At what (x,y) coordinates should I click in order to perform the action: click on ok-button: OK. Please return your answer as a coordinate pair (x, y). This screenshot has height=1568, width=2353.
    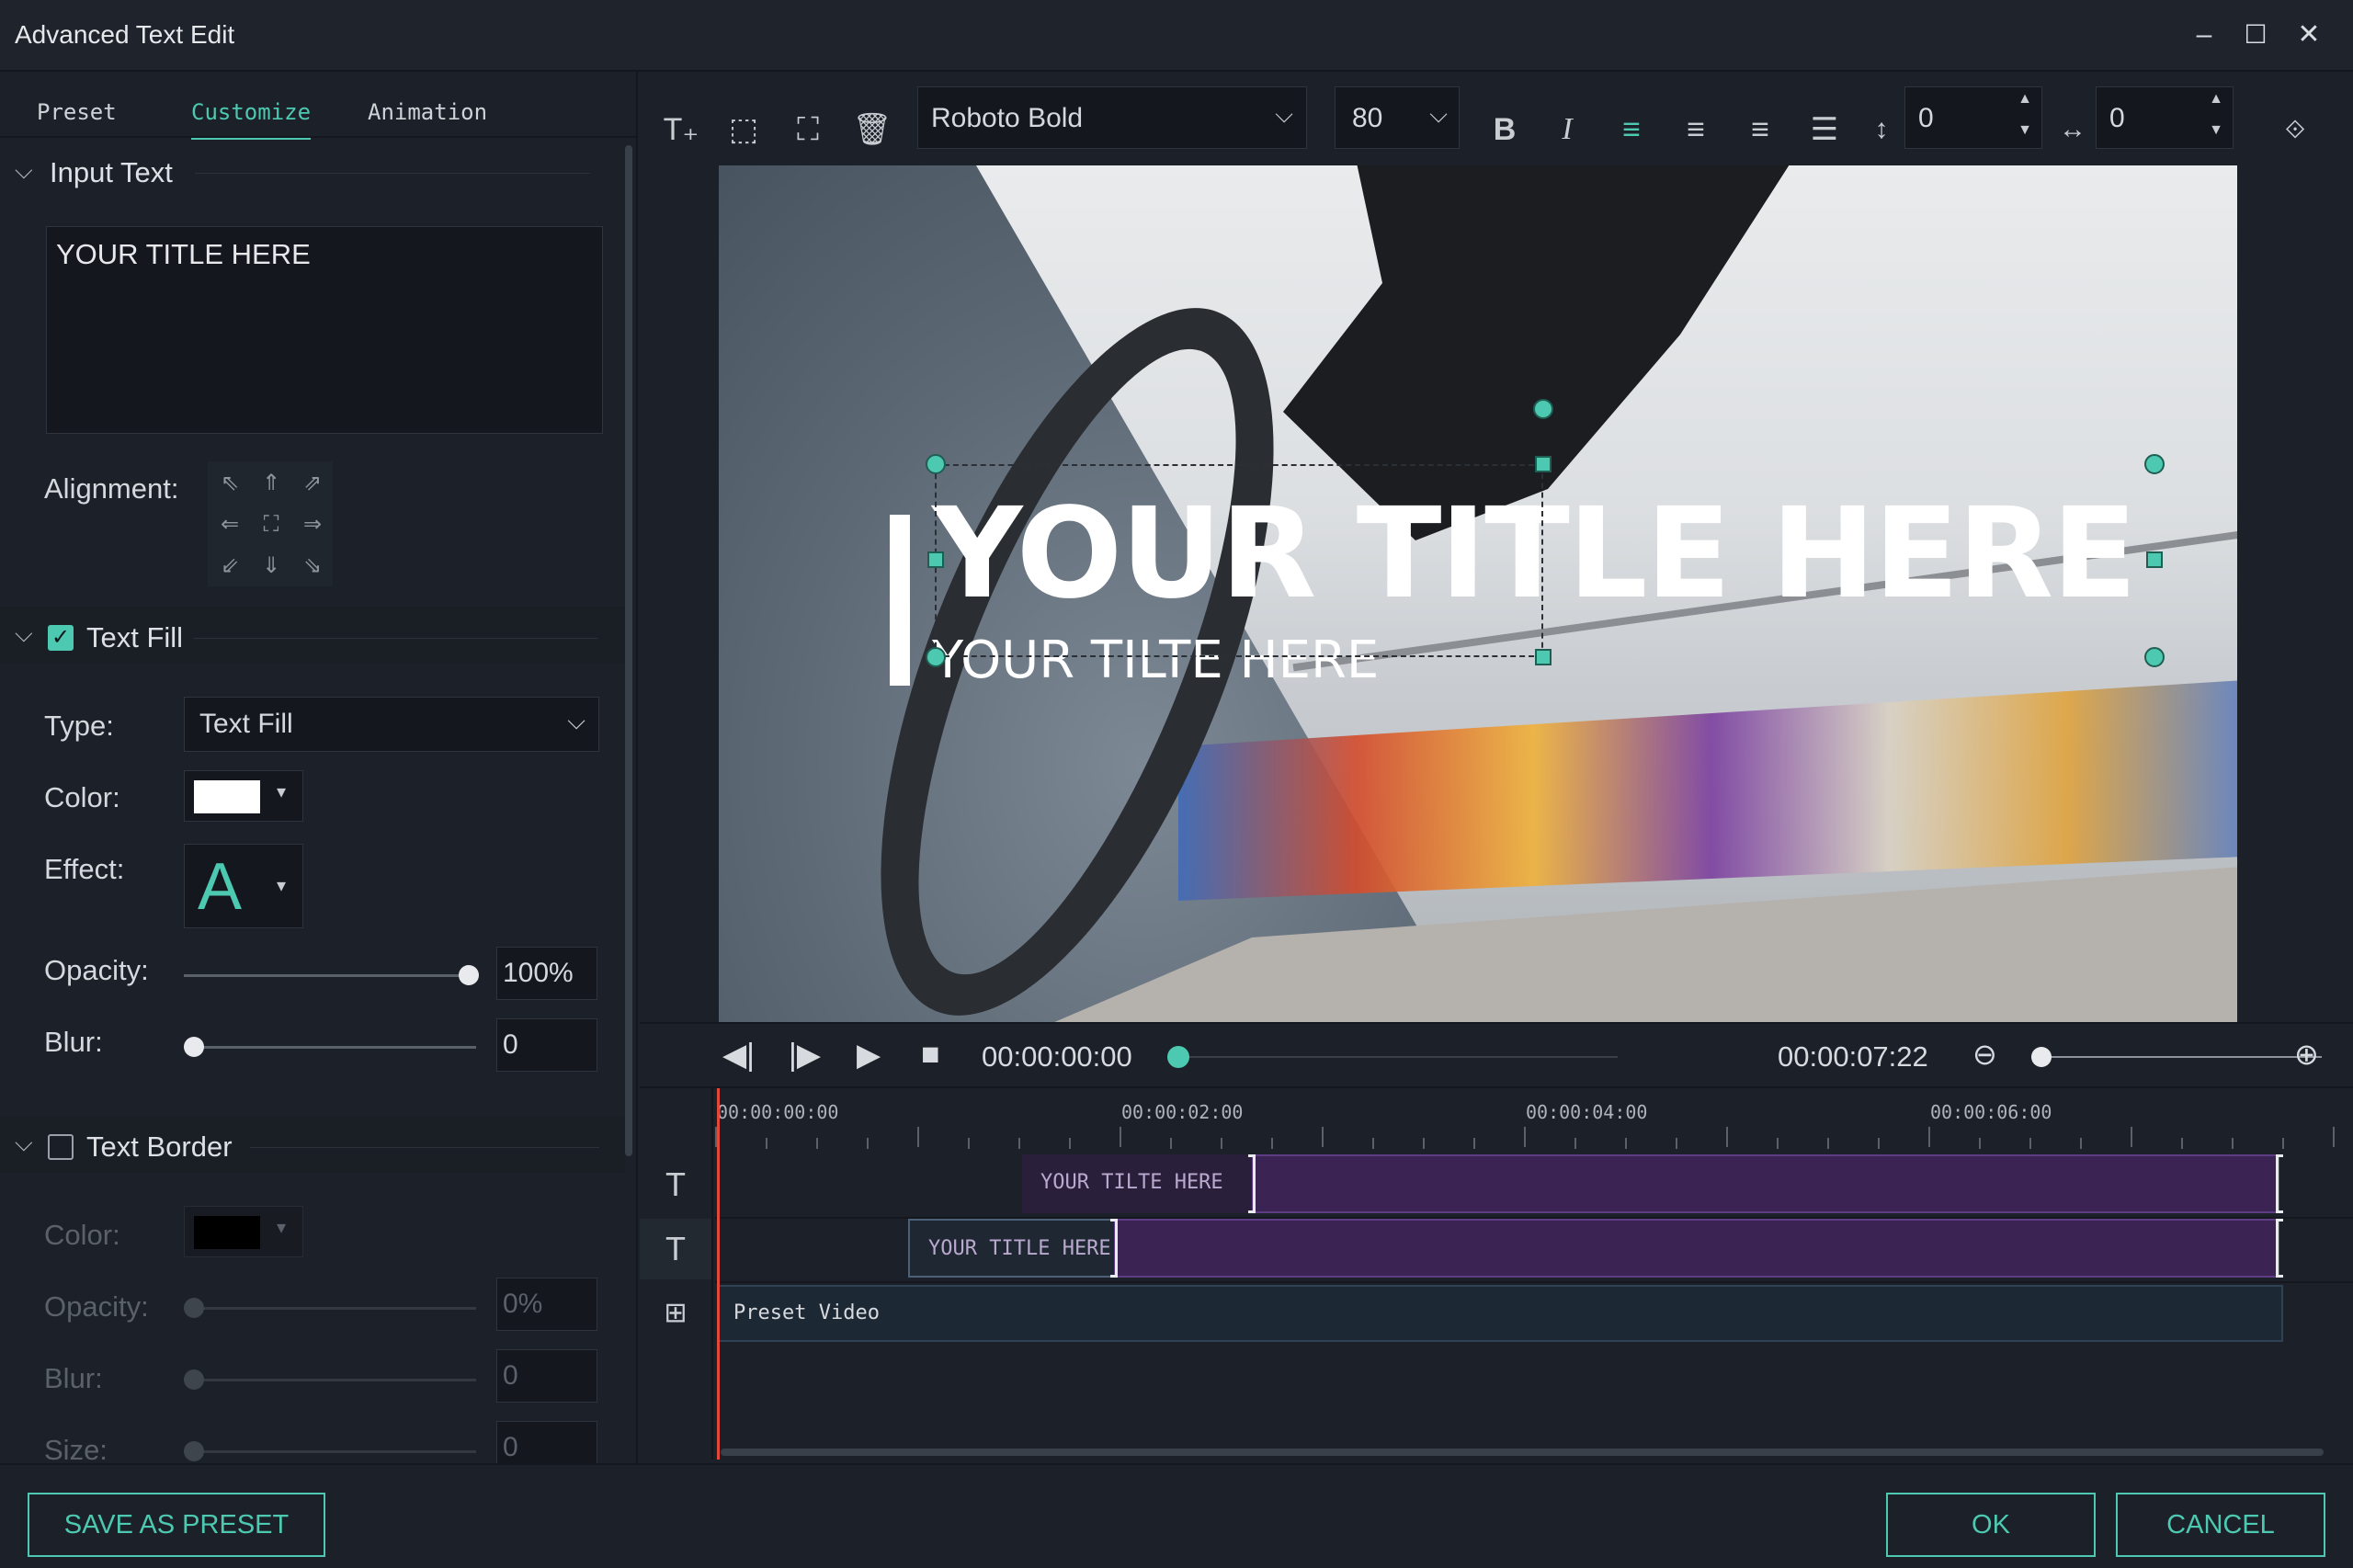
    Looking at the image, I should click on (1991, 1525).